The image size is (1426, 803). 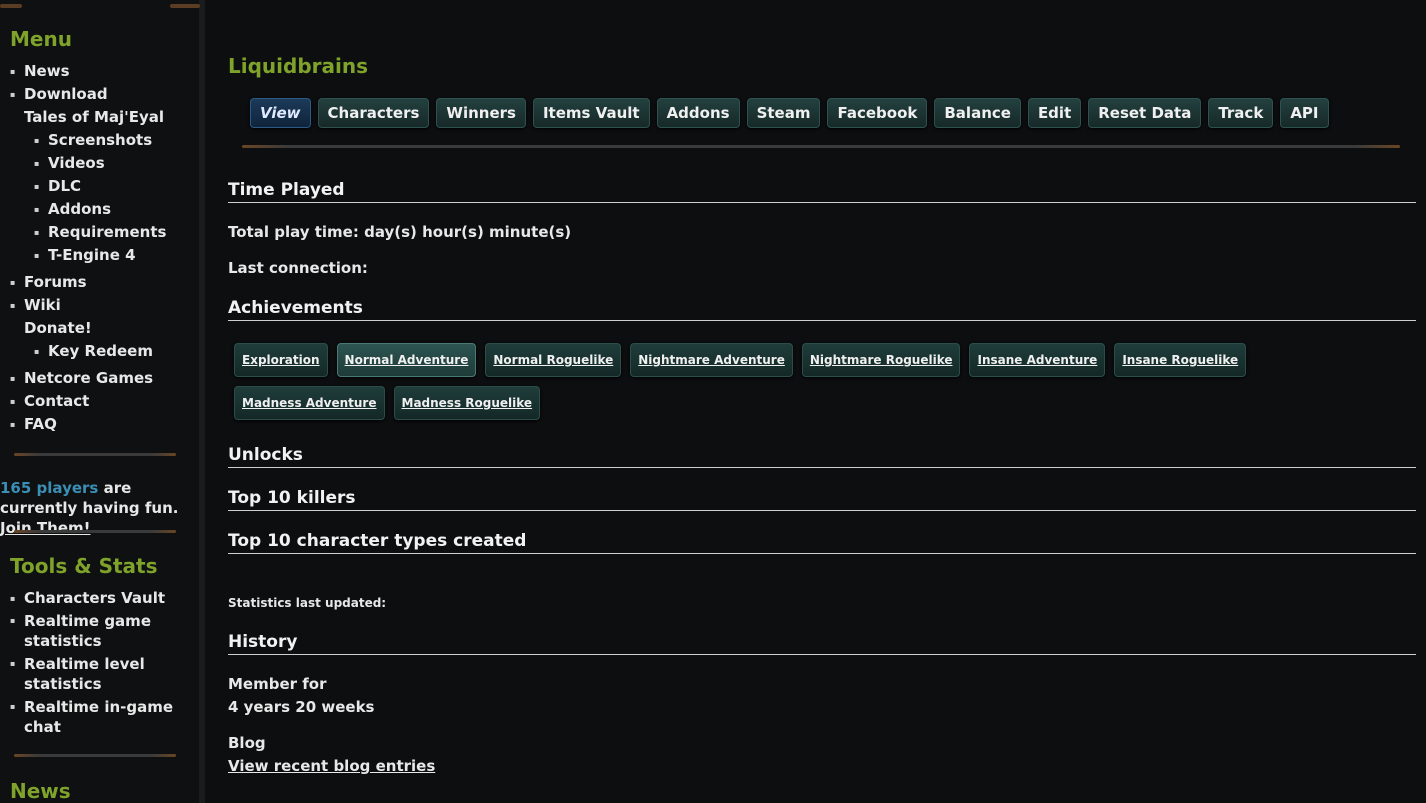 I want to click on menu-item-faq: FAQ, so click(x=88, y=424).